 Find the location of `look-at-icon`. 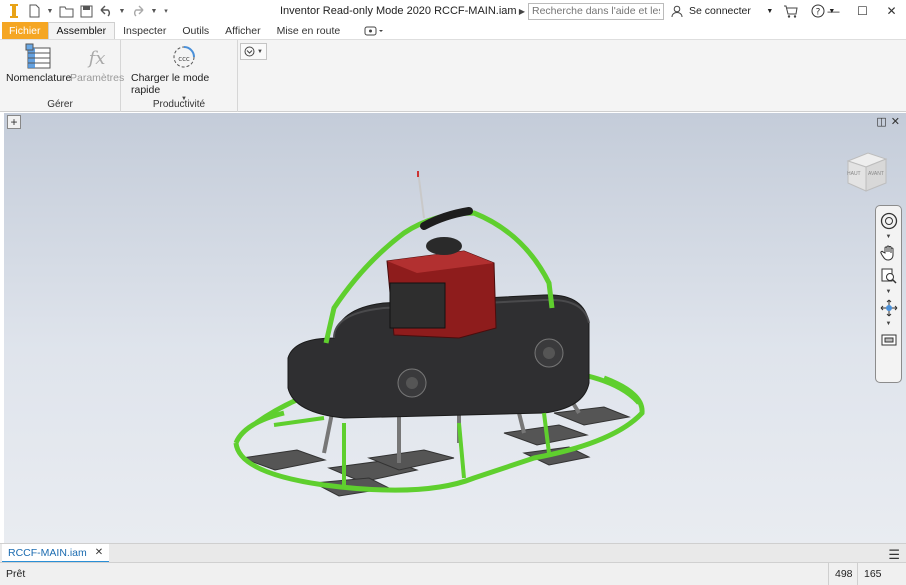

look-at-icon is located at coordinates (889, 340).